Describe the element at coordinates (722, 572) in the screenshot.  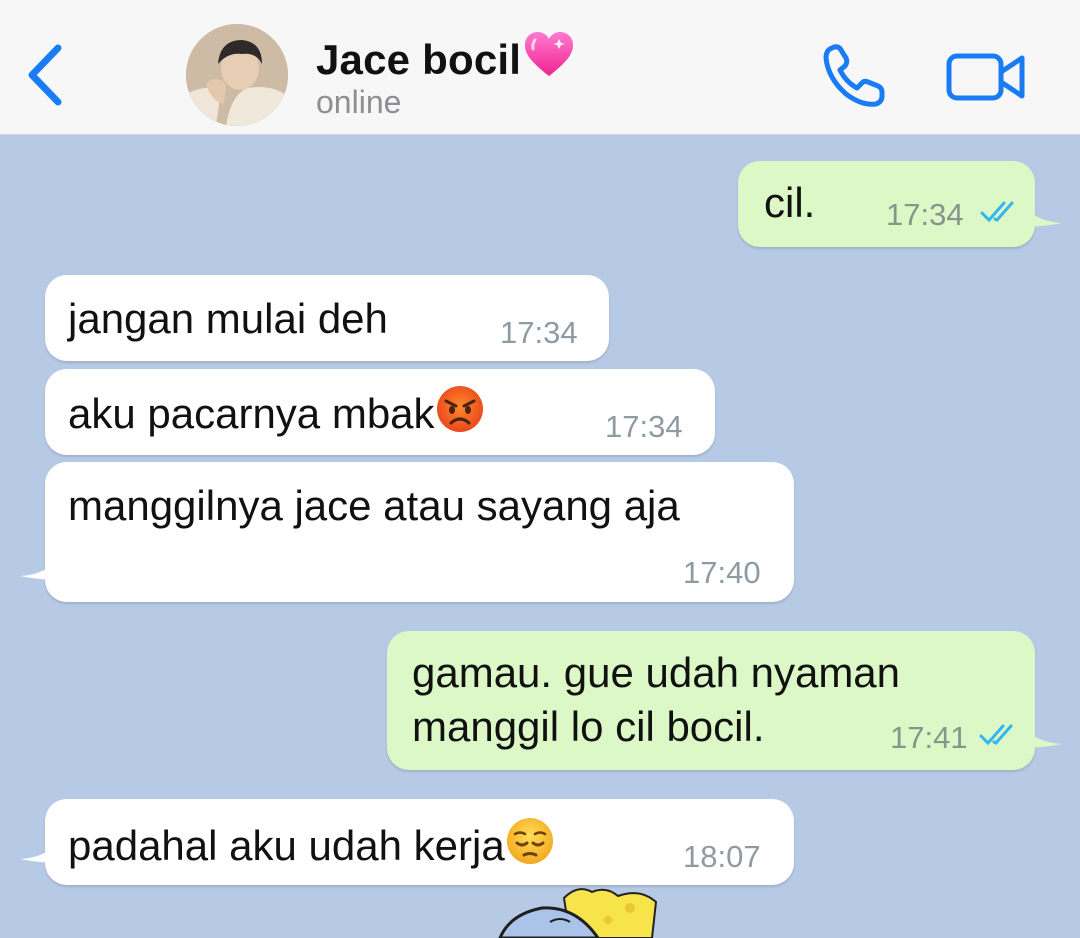
I see `message-time: 17:40` at that location.